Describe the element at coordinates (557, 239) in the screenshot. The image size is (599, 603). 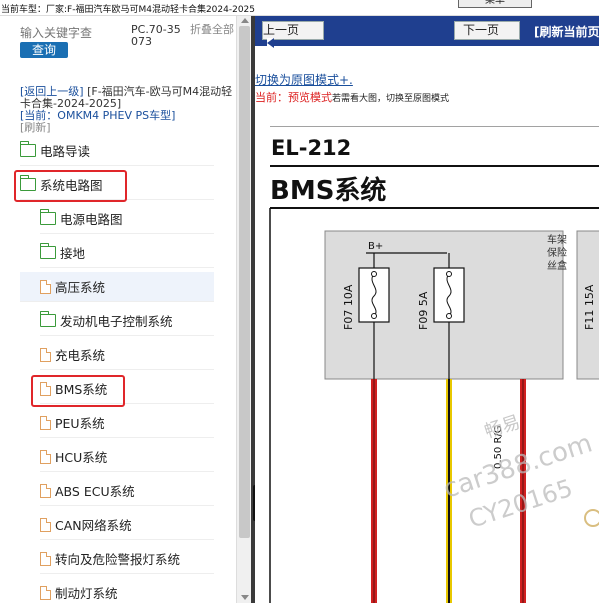
I see `fuse-box-label-1: 车架` at that location.